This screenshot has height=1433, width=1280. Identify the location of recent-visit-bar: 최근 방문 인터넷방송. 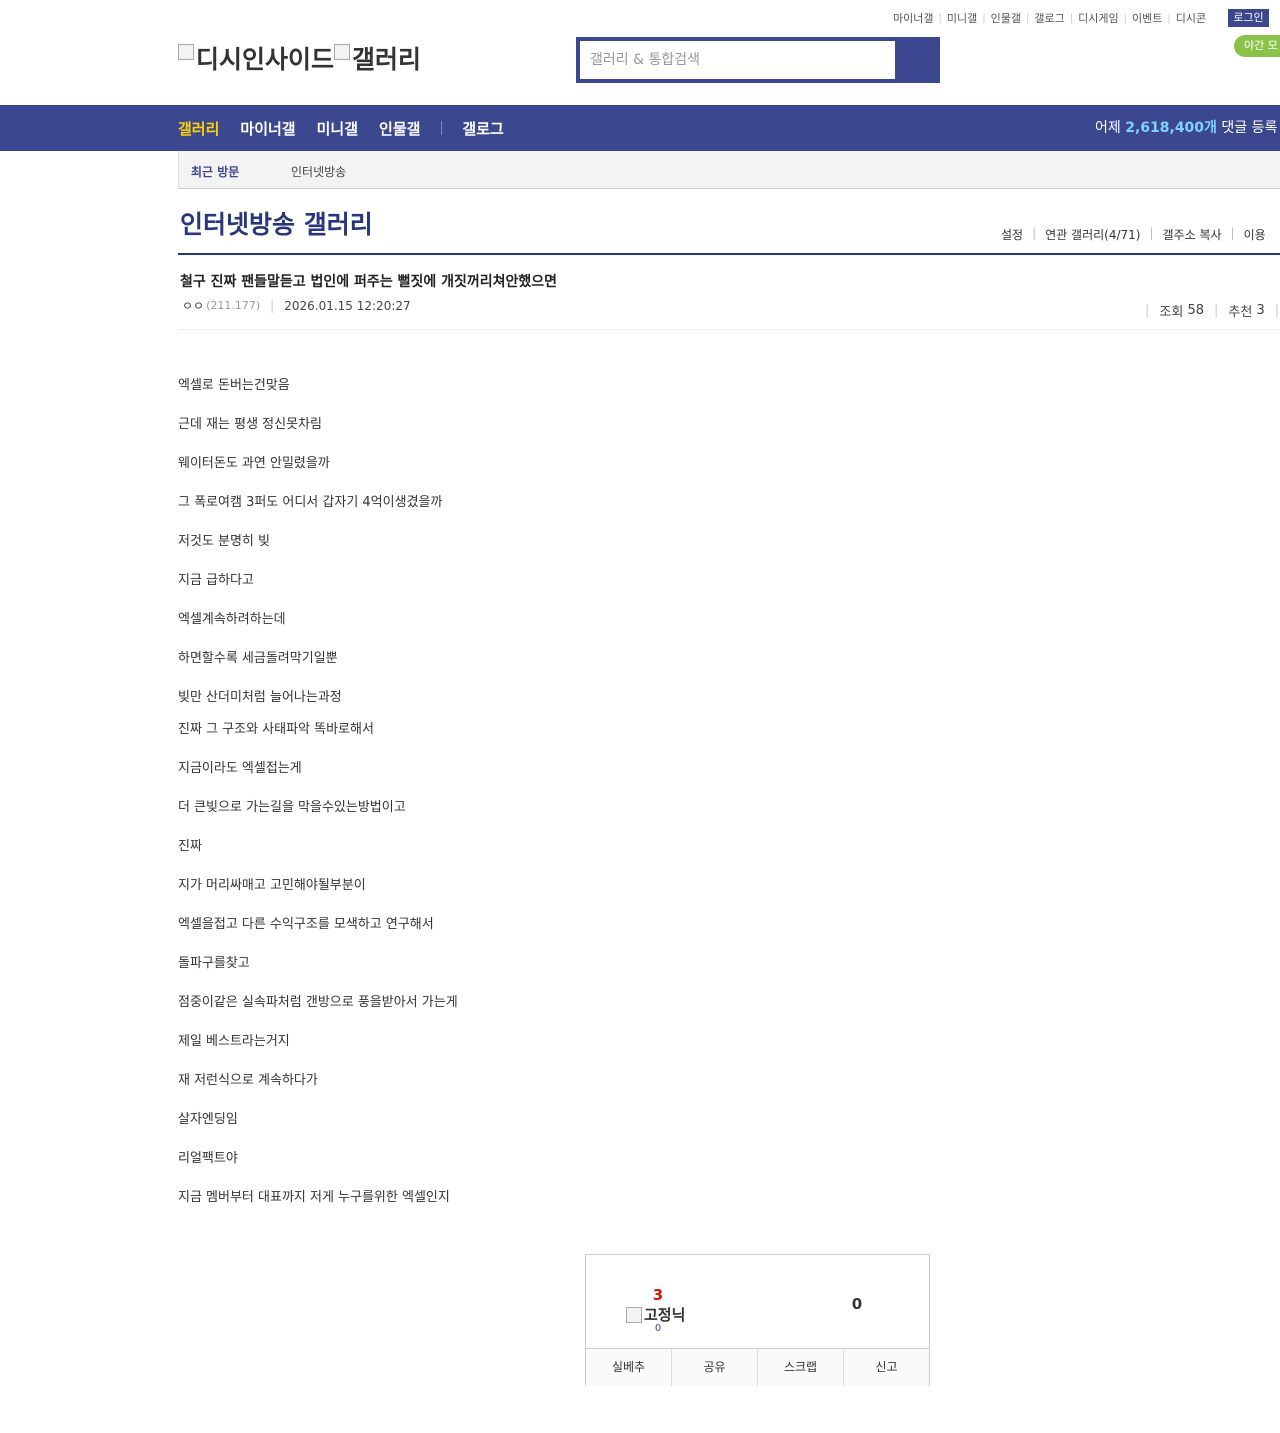
(729, 170).